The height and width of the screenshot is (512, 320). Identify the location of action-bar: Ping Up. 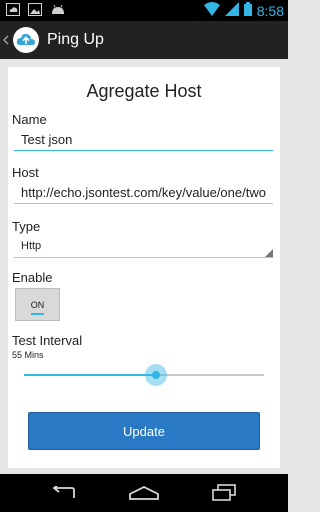
(144, 40).